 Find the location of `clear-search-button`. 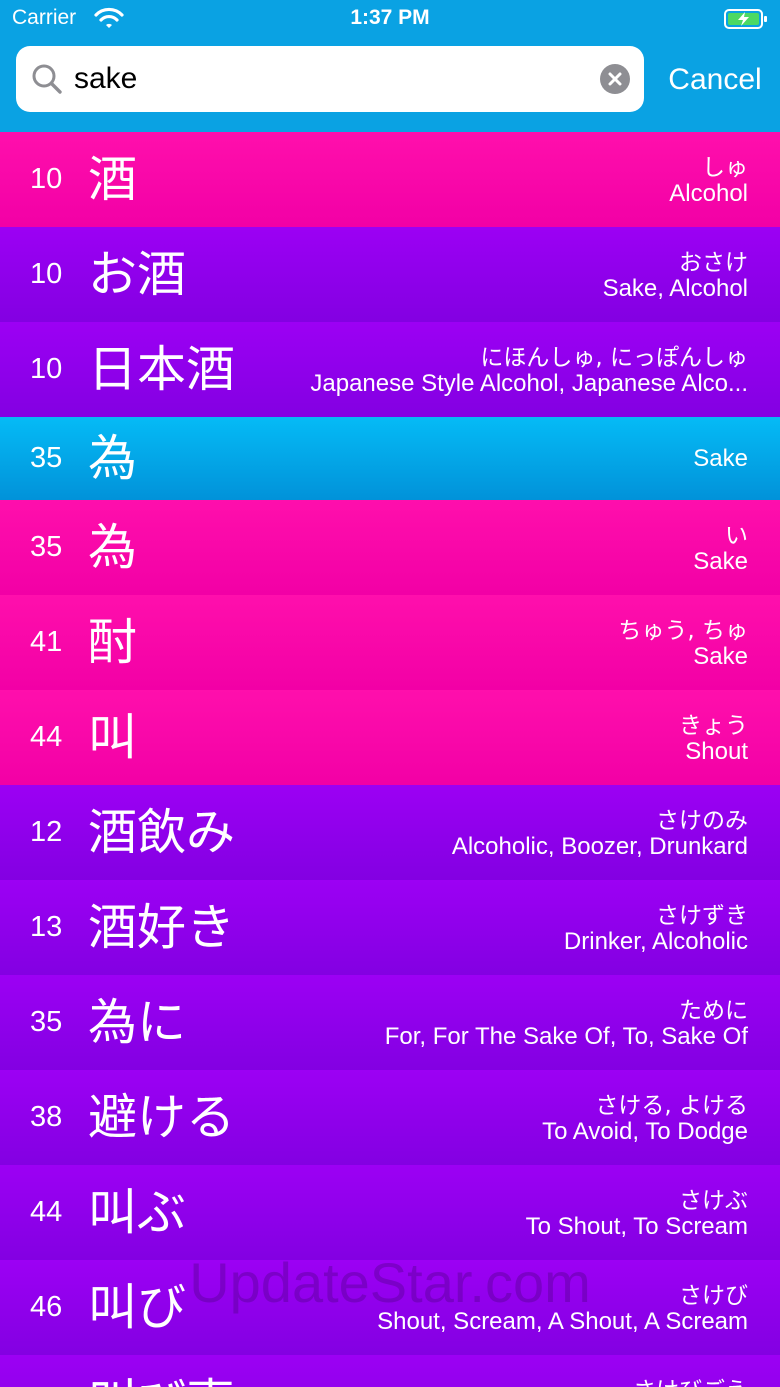

clear-search-button is located at coordinates (615, 79).